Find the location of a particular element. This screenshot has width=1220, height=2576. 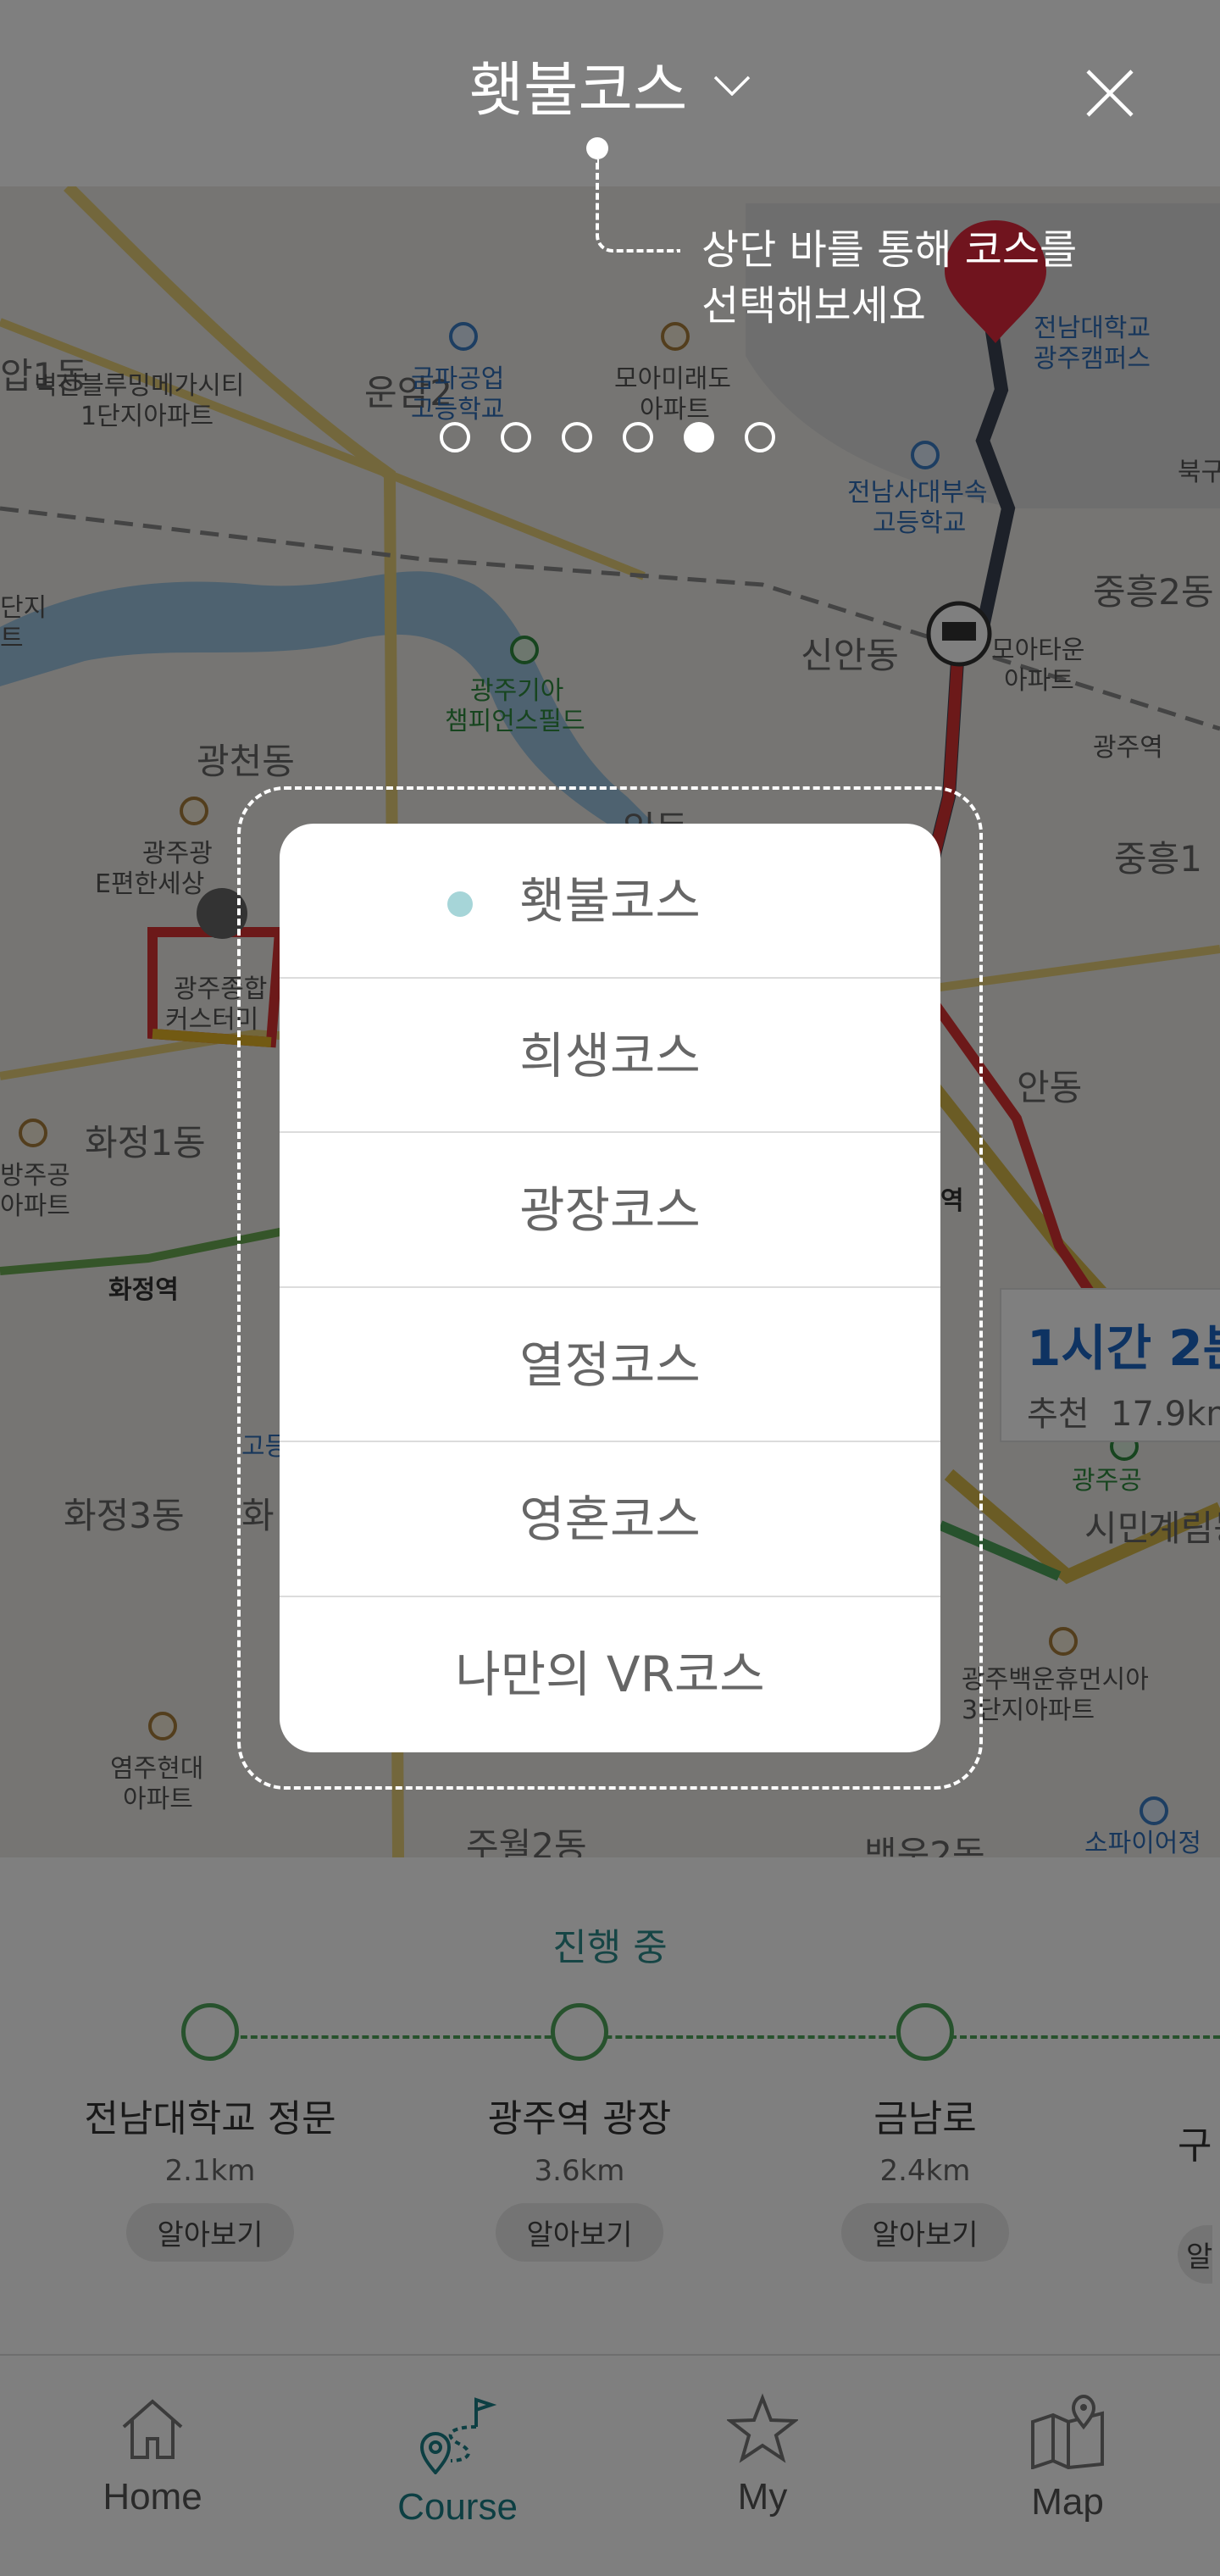

course-option-label: 횃불코스 is located at coordinates (610, 901).